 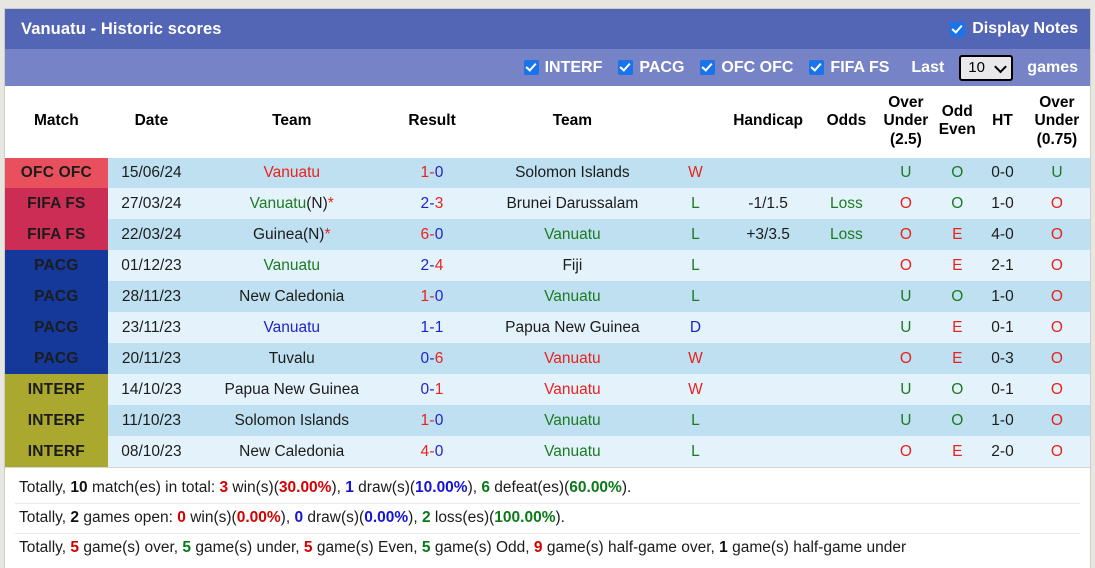 I want to click on fifa-fs-checkbox, so click(x=817, y=67).